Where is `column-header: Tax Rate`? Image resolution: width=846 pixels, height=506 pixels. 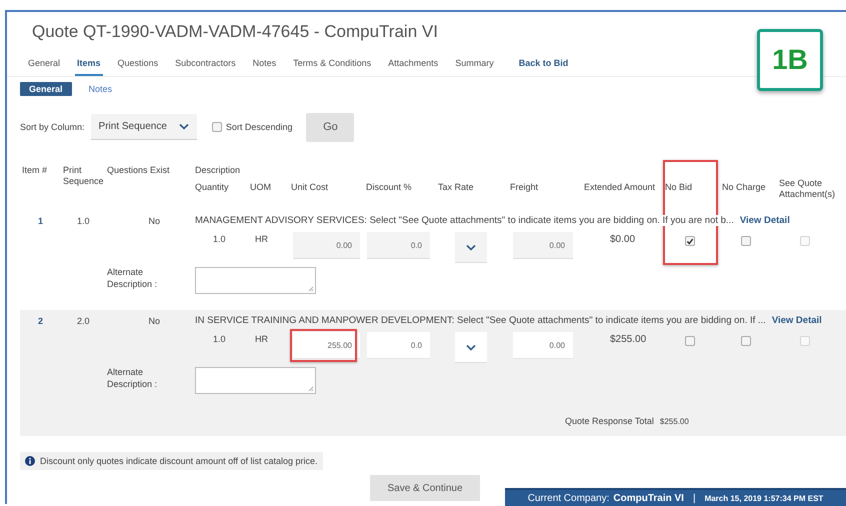
column-header: Tax Rate is located at coordinates (456, 187).